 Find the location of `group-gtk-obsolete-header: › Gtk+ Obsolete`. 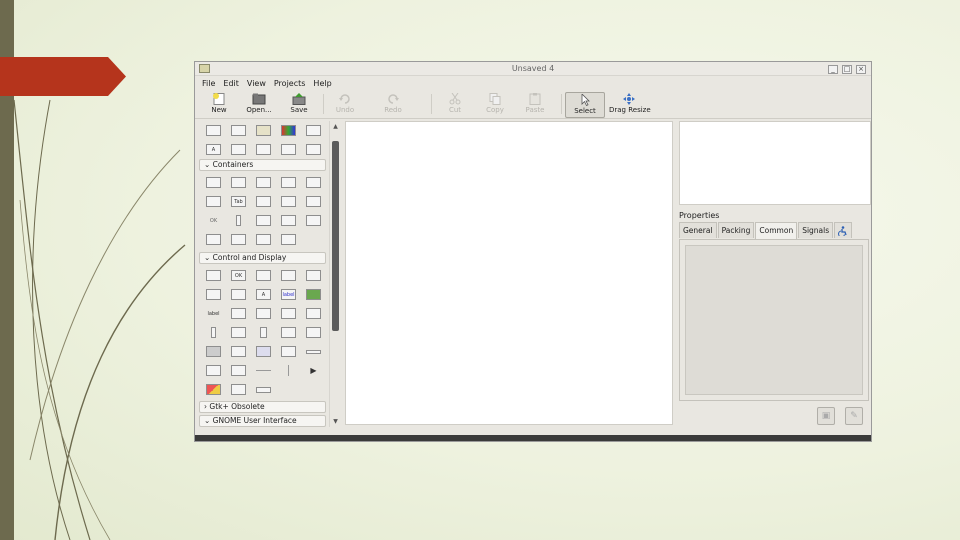

group-gtk-obsolete-header: › Gtk+ Obsolete is located at coordinates (262, 407).